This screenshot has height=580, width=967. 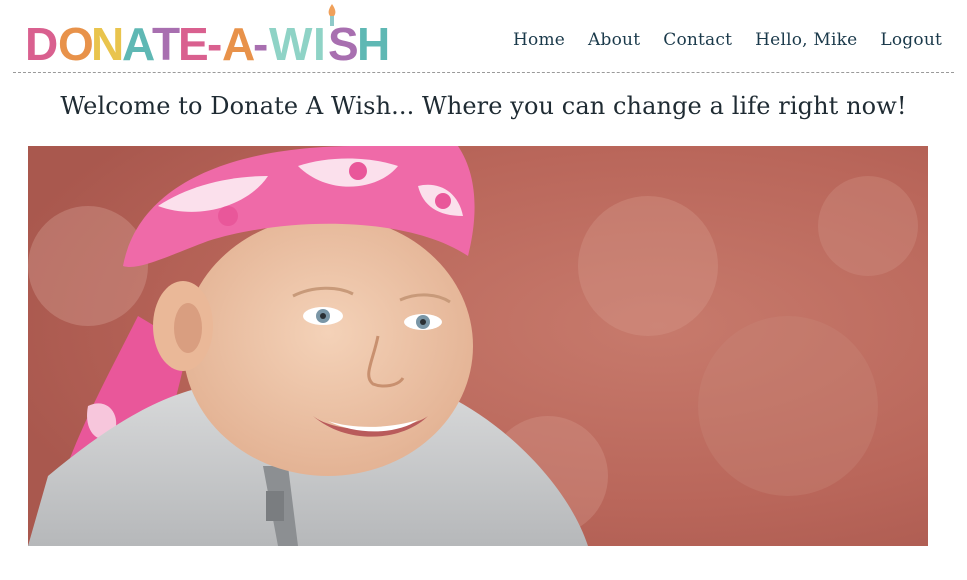 I want to click on main-nav: Home About Contact Hello, Mike Logout, so click(x=727, y=40).